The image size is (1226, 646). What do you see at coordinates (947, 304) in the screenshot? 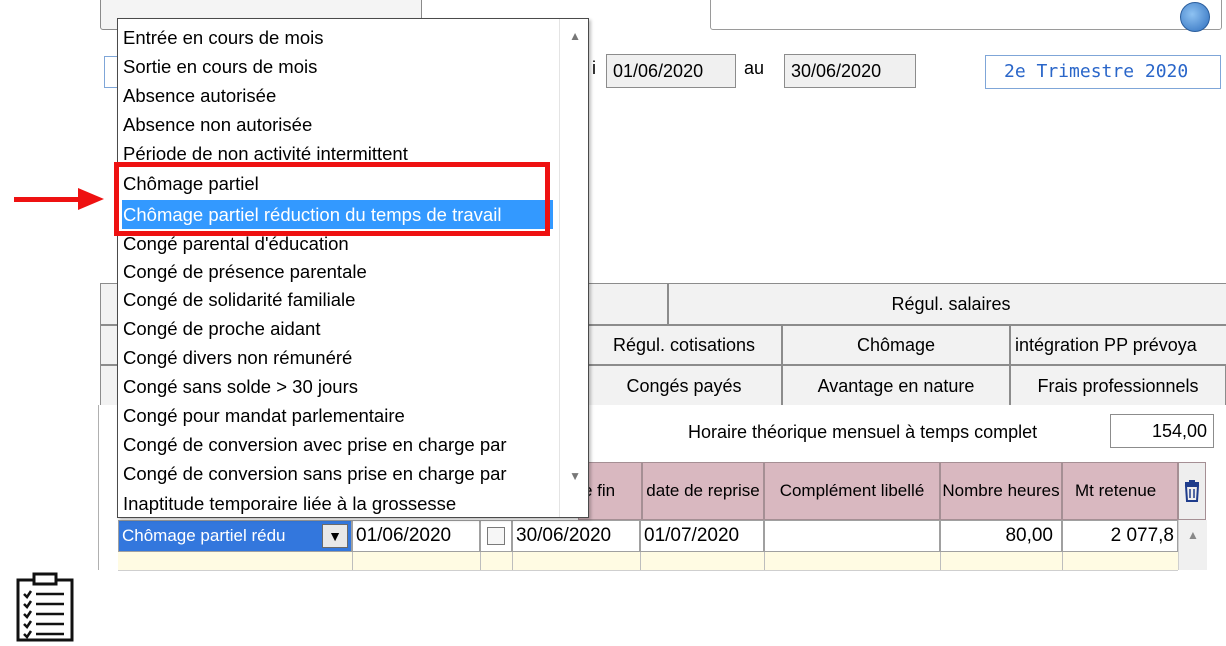
I see `tab-regul-salaires: Régul. salaires` at bounding box center [947, 304].